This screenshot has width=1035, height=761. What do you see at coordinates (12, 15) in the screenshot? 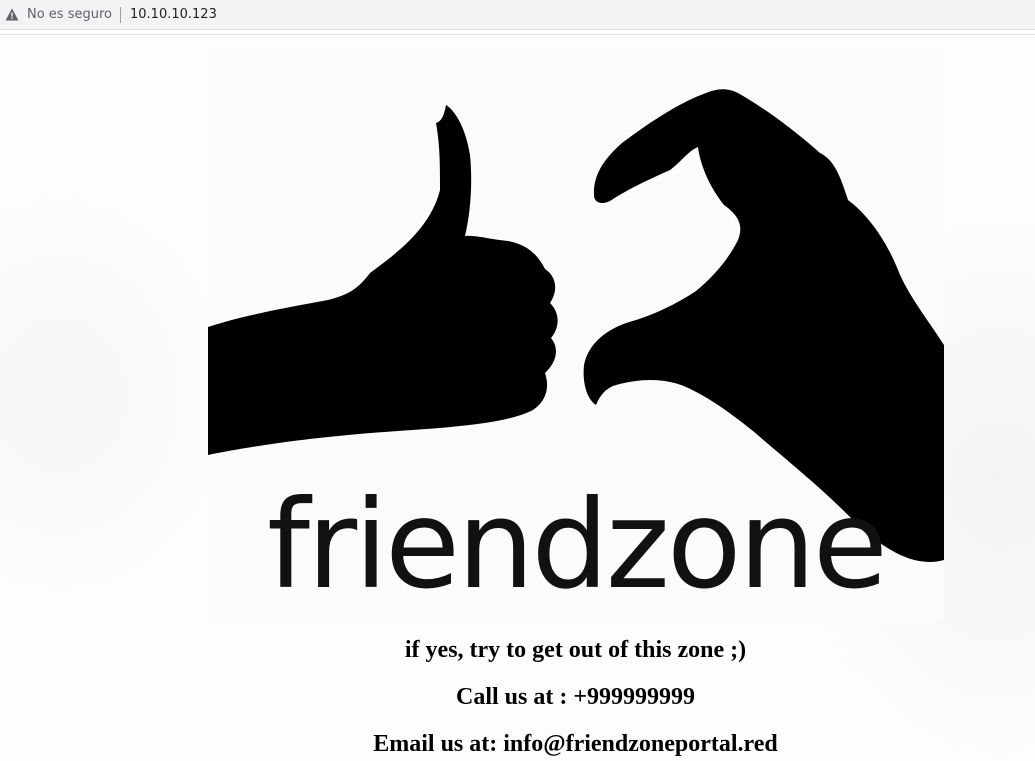
I see `warning-triangle-icon` at bounding box center [12, 15].